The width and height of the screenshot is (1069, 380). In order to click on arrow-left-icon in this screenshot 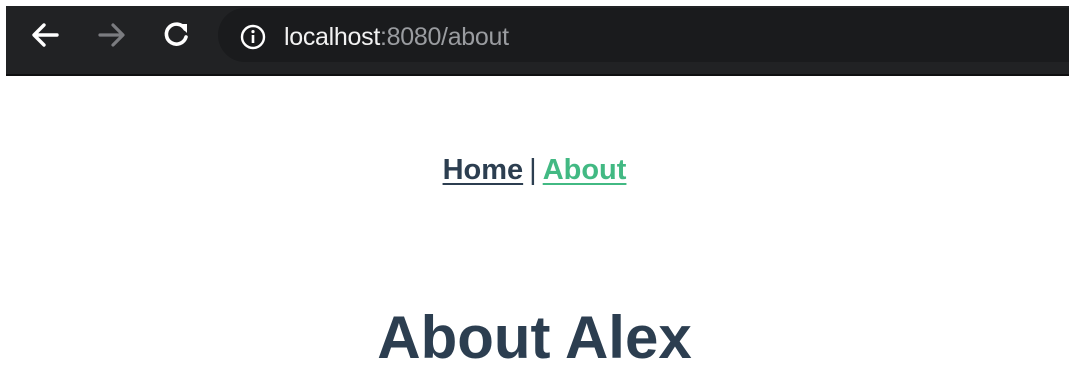, I will do `click(45, 35)`.